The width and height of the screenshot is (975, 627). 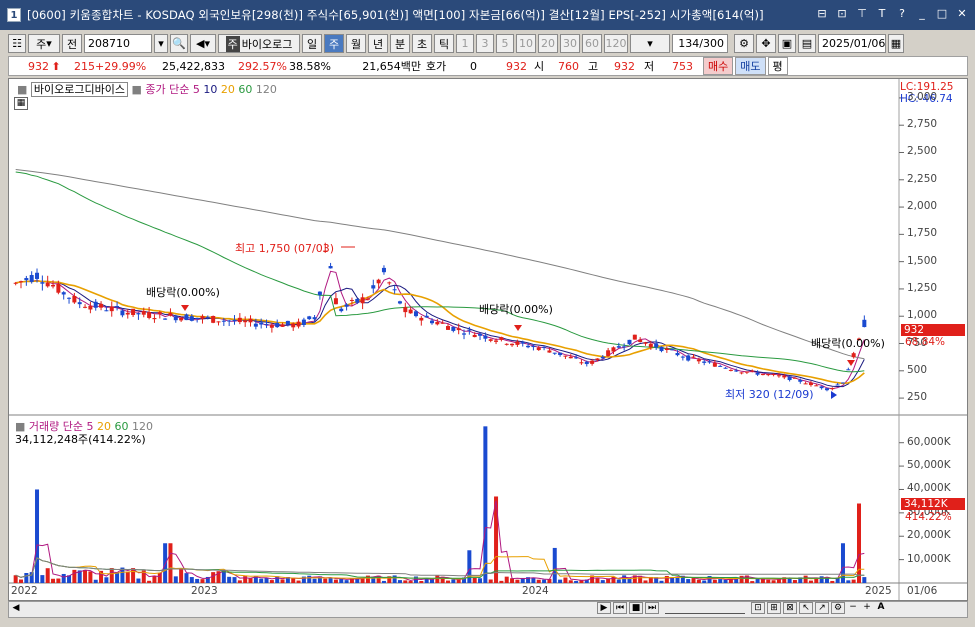 I want to click on volume-text: 34,112,248주(414.22%), so click(x=80, y=439).